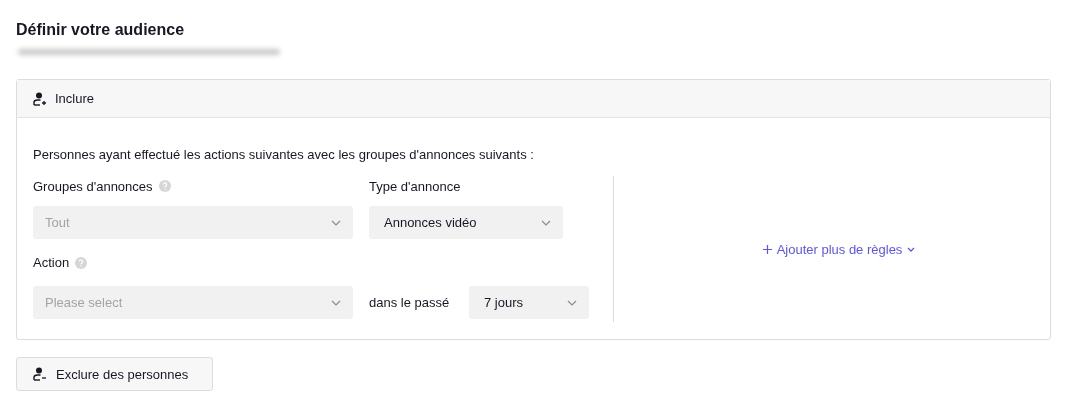 The image size is (1067, 406). I want to click on person-remove-icon, so click(40, 374).